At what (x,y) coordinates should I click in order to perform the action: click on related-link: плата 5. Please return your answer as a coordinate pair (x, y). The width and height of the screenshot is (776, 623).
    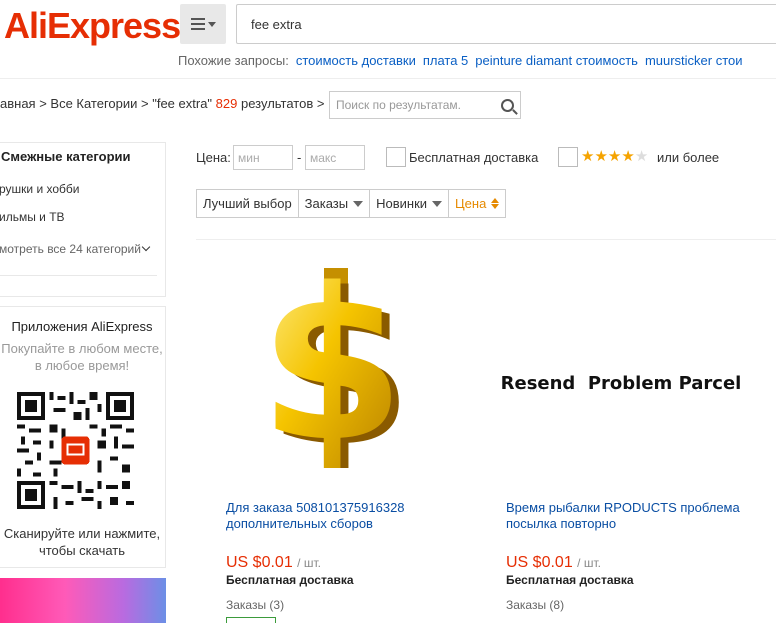
    Looking at the image, I should click on (445, 60).